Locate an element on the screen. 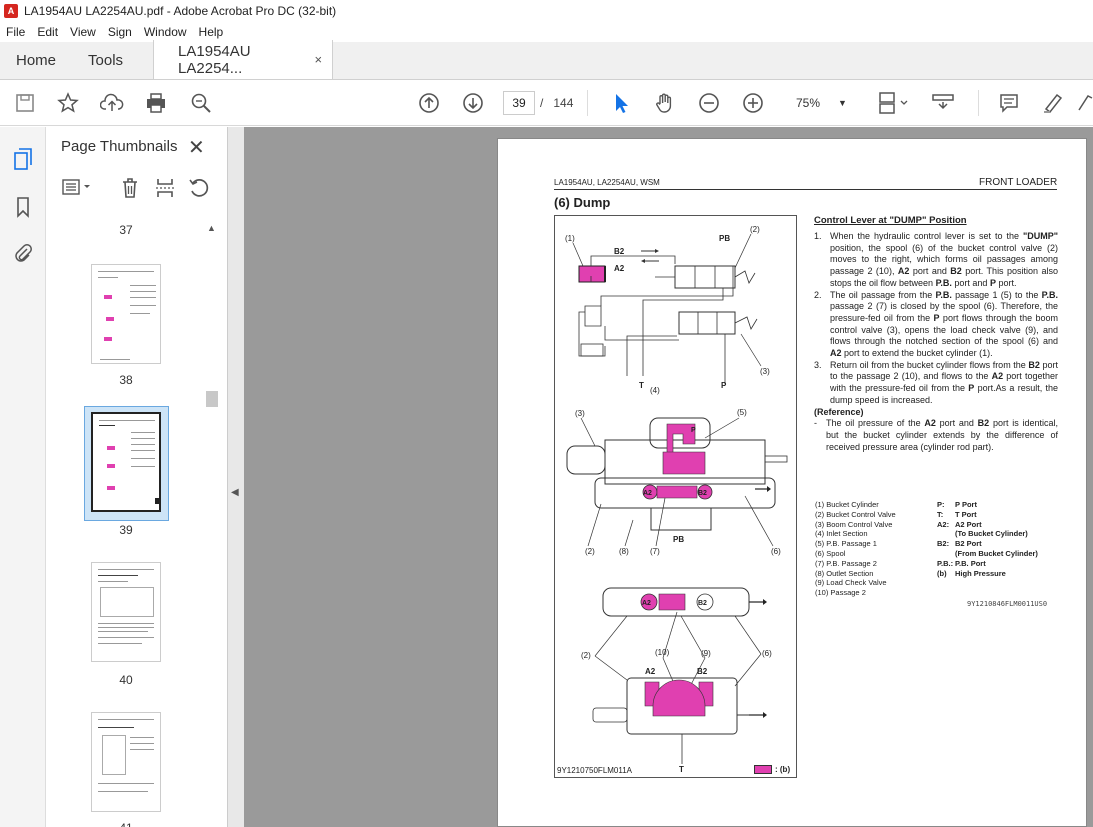 This screenshot has width=1093, height=827. scroll-mode-icon is located at coordinates (943, 103).